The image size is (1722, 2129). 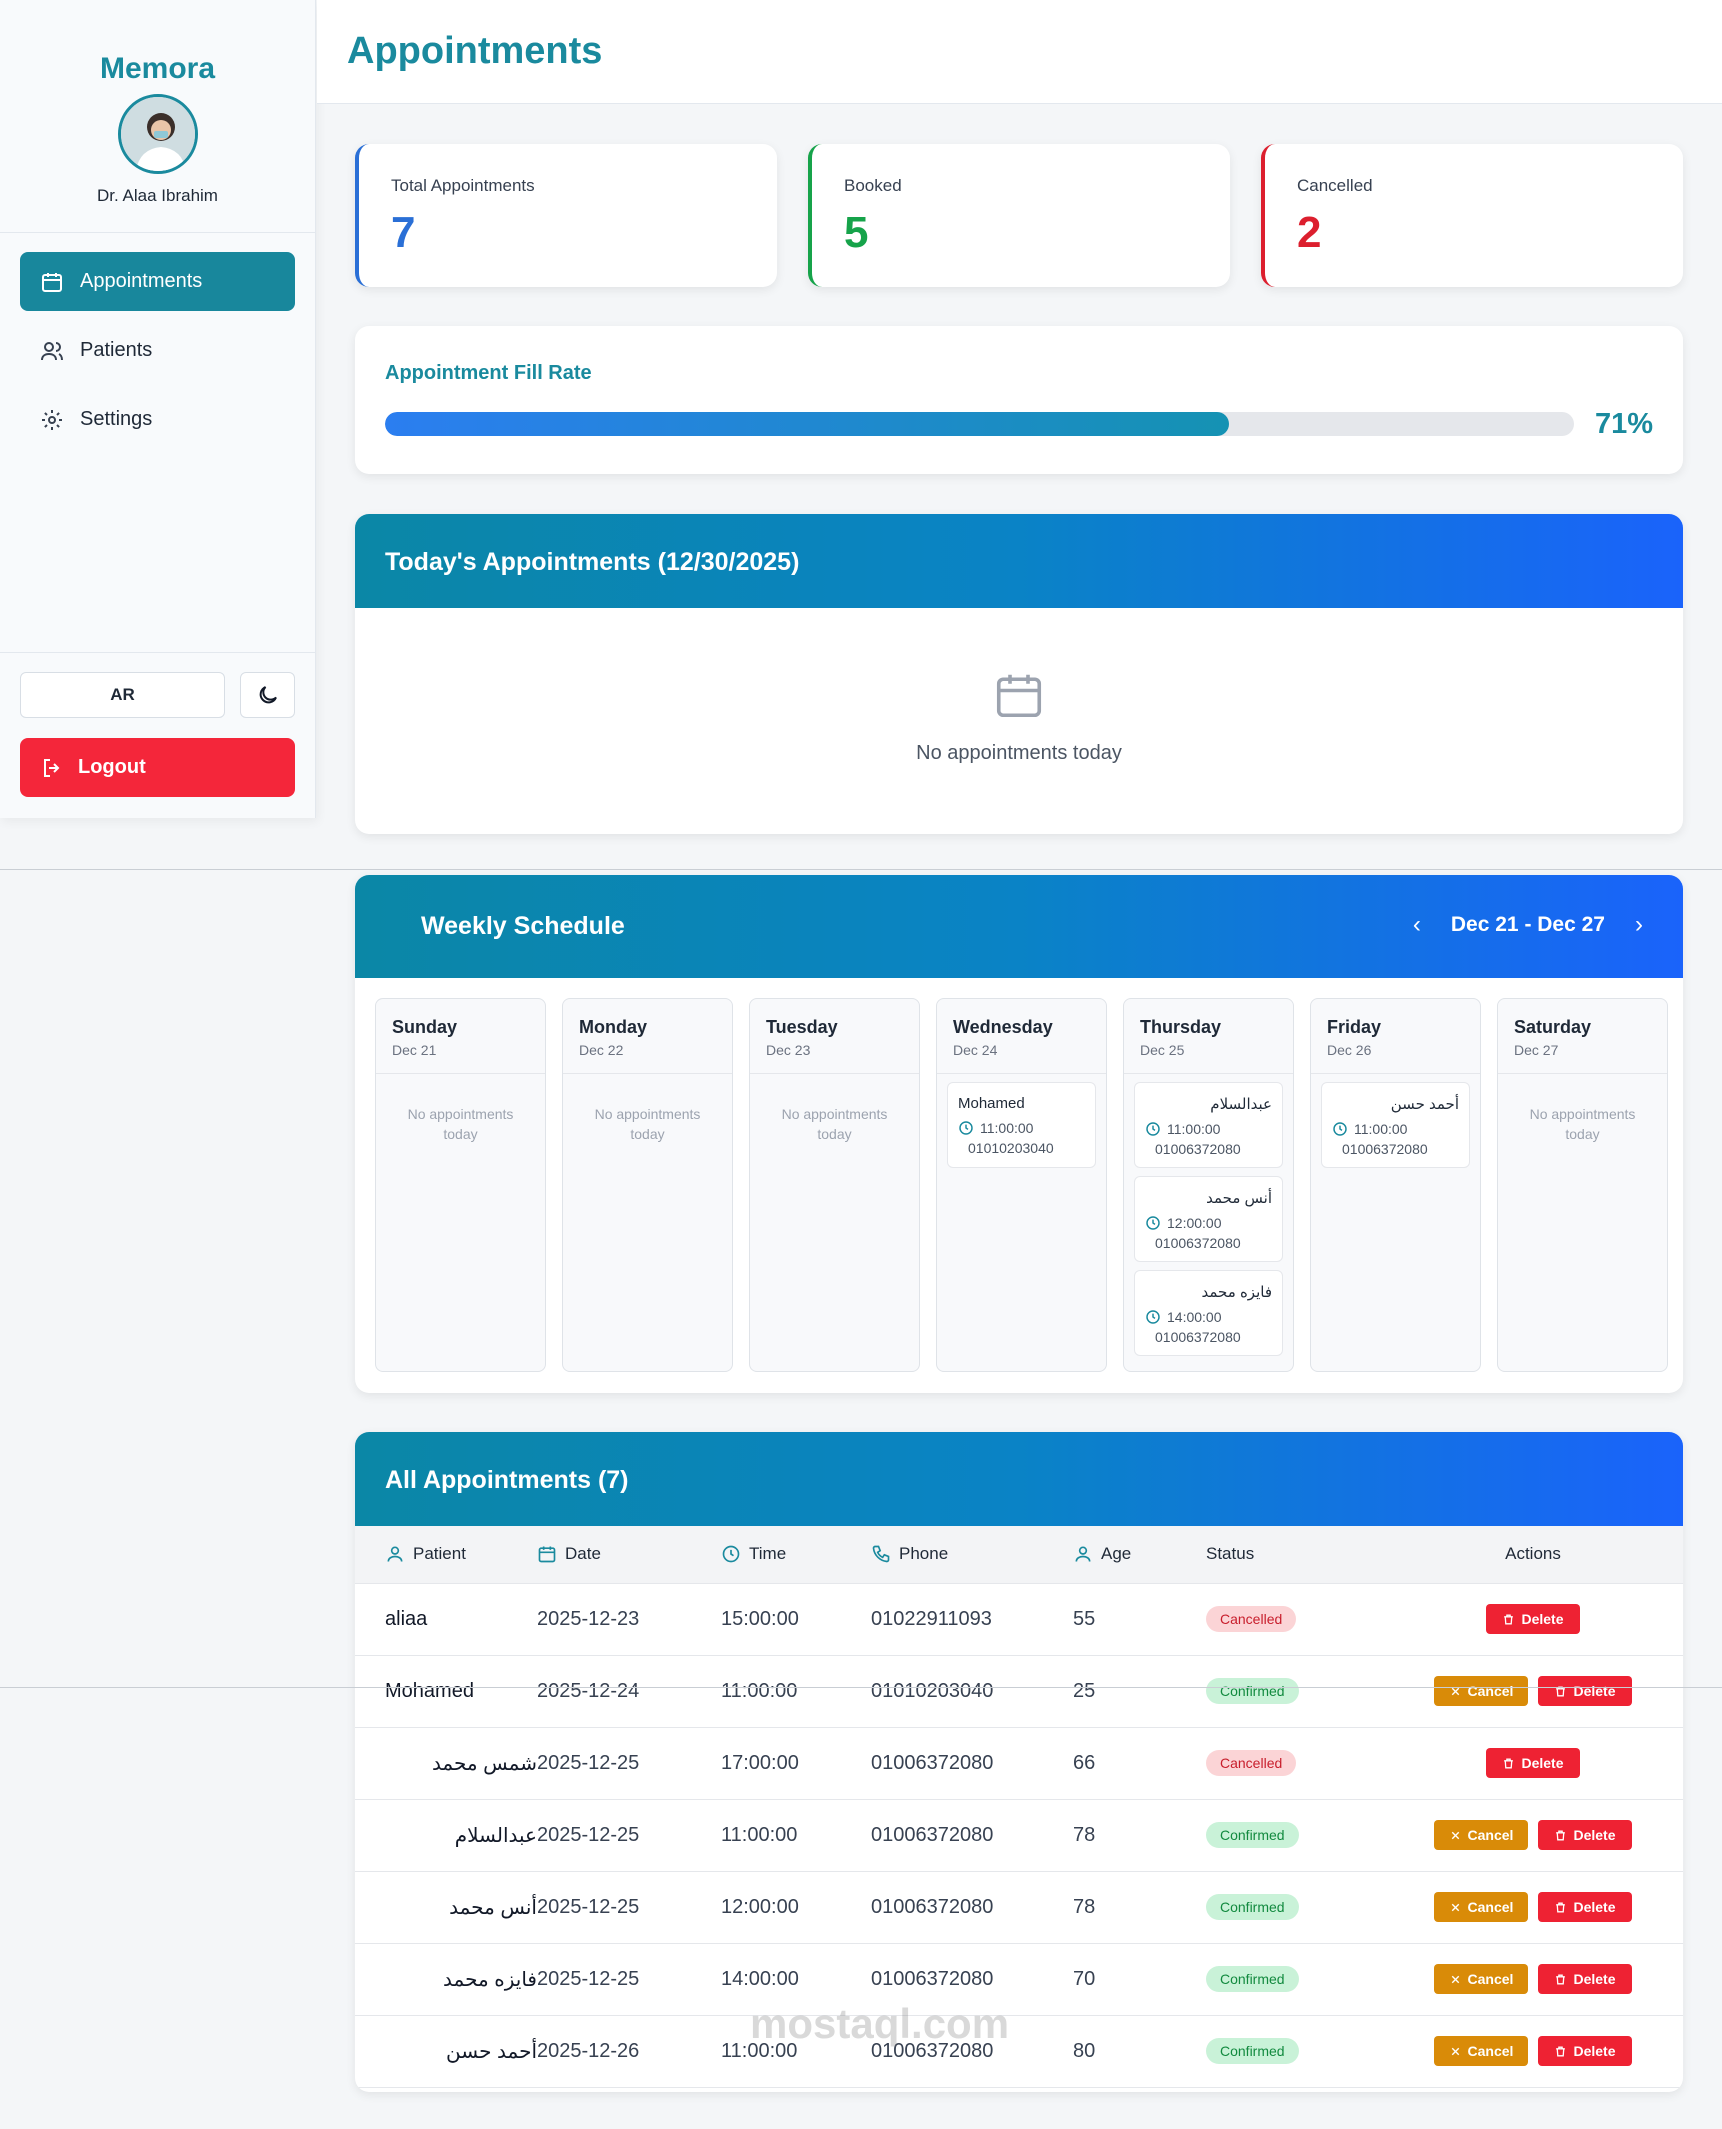 What do you see at coordinates (972, 1907) in the screenshot?
I see `cell-phone: 01006372080` at bounding box center [972, 1907].